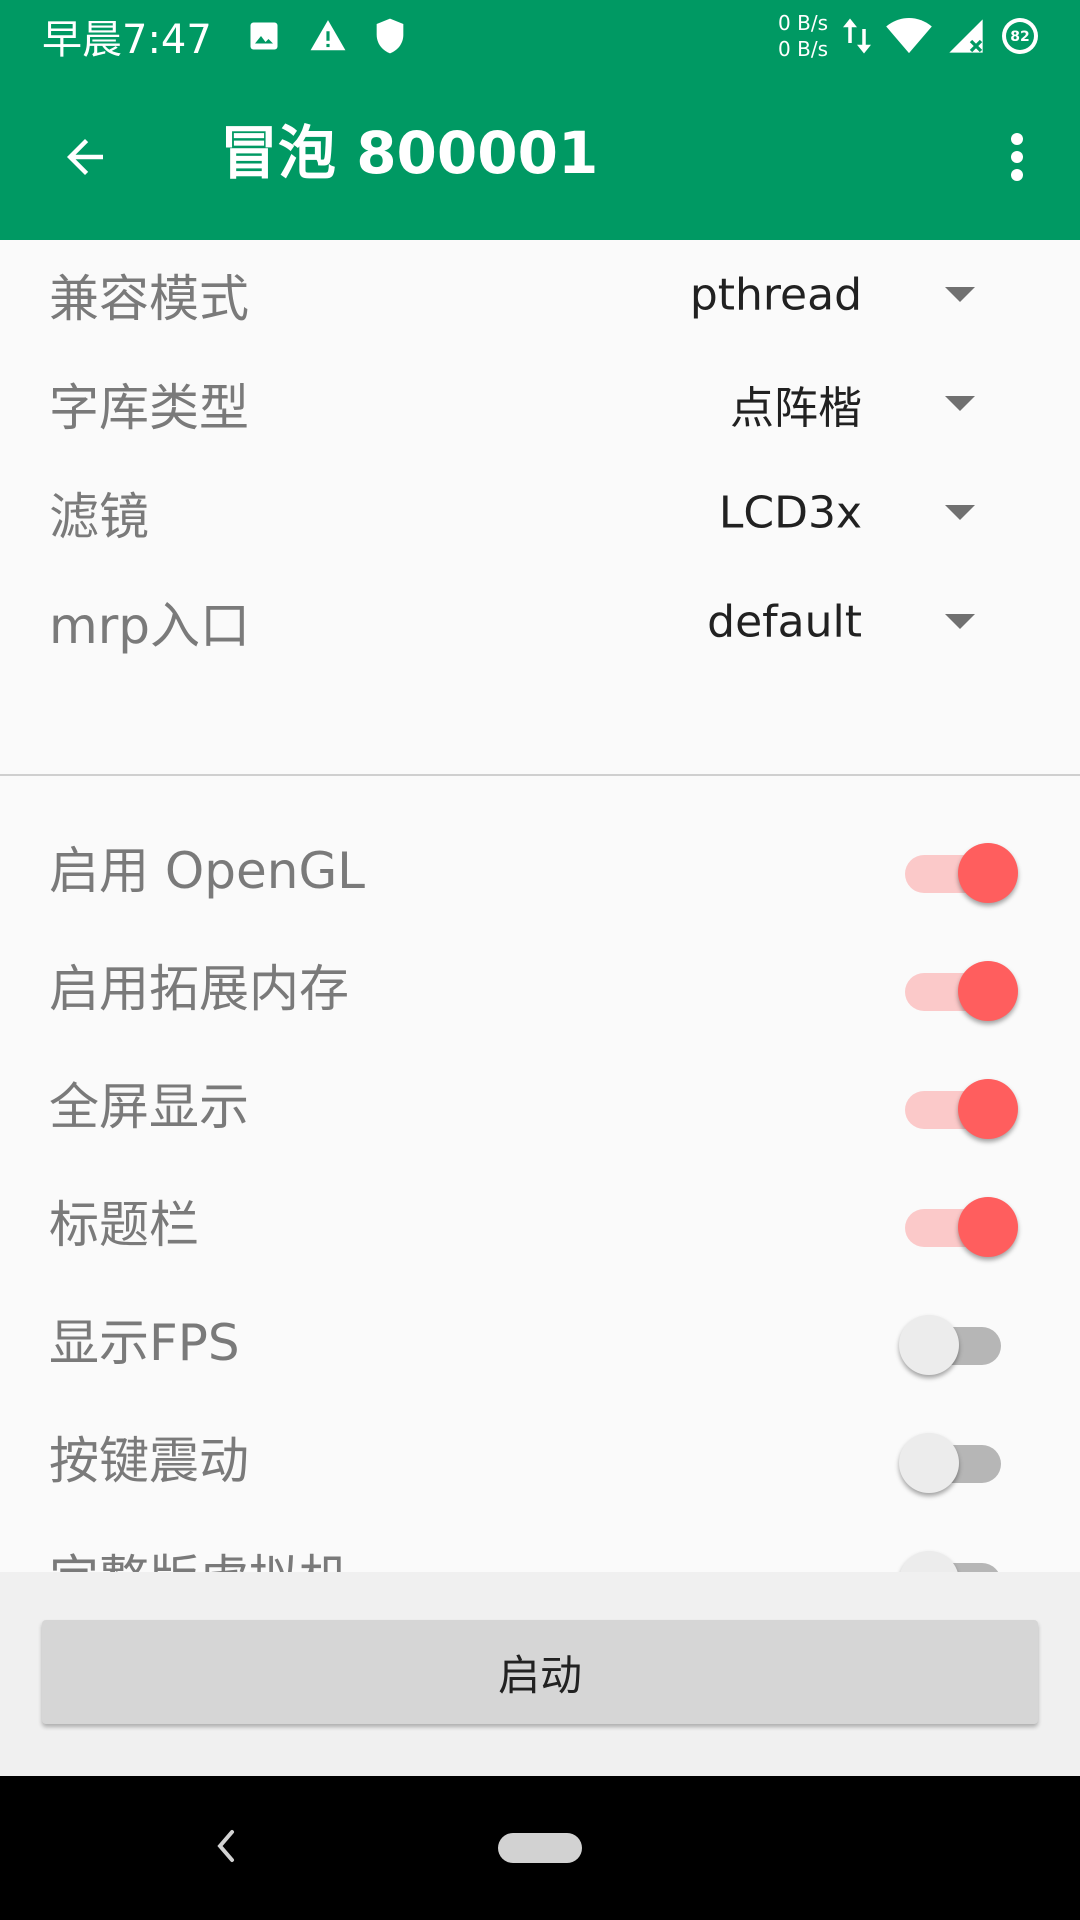  Describe the element at coordinates (776, 294) in the screenshot. I see `compat-mode-select: pthread` at that location.